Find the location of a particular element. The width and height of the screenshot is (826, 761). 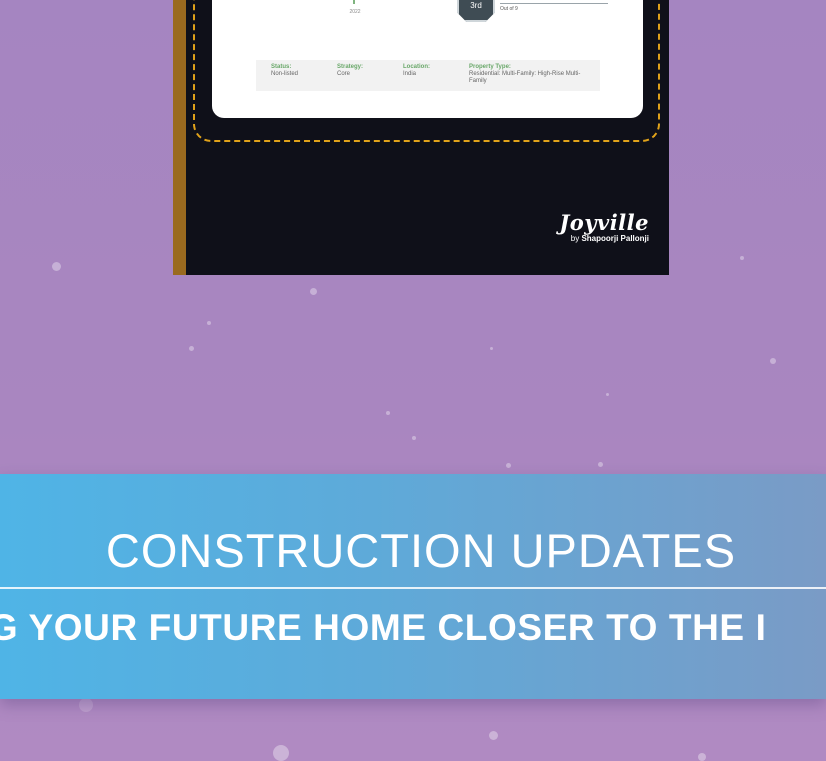

info-status: Status: Non-listed is located at coordinates (301, 71).